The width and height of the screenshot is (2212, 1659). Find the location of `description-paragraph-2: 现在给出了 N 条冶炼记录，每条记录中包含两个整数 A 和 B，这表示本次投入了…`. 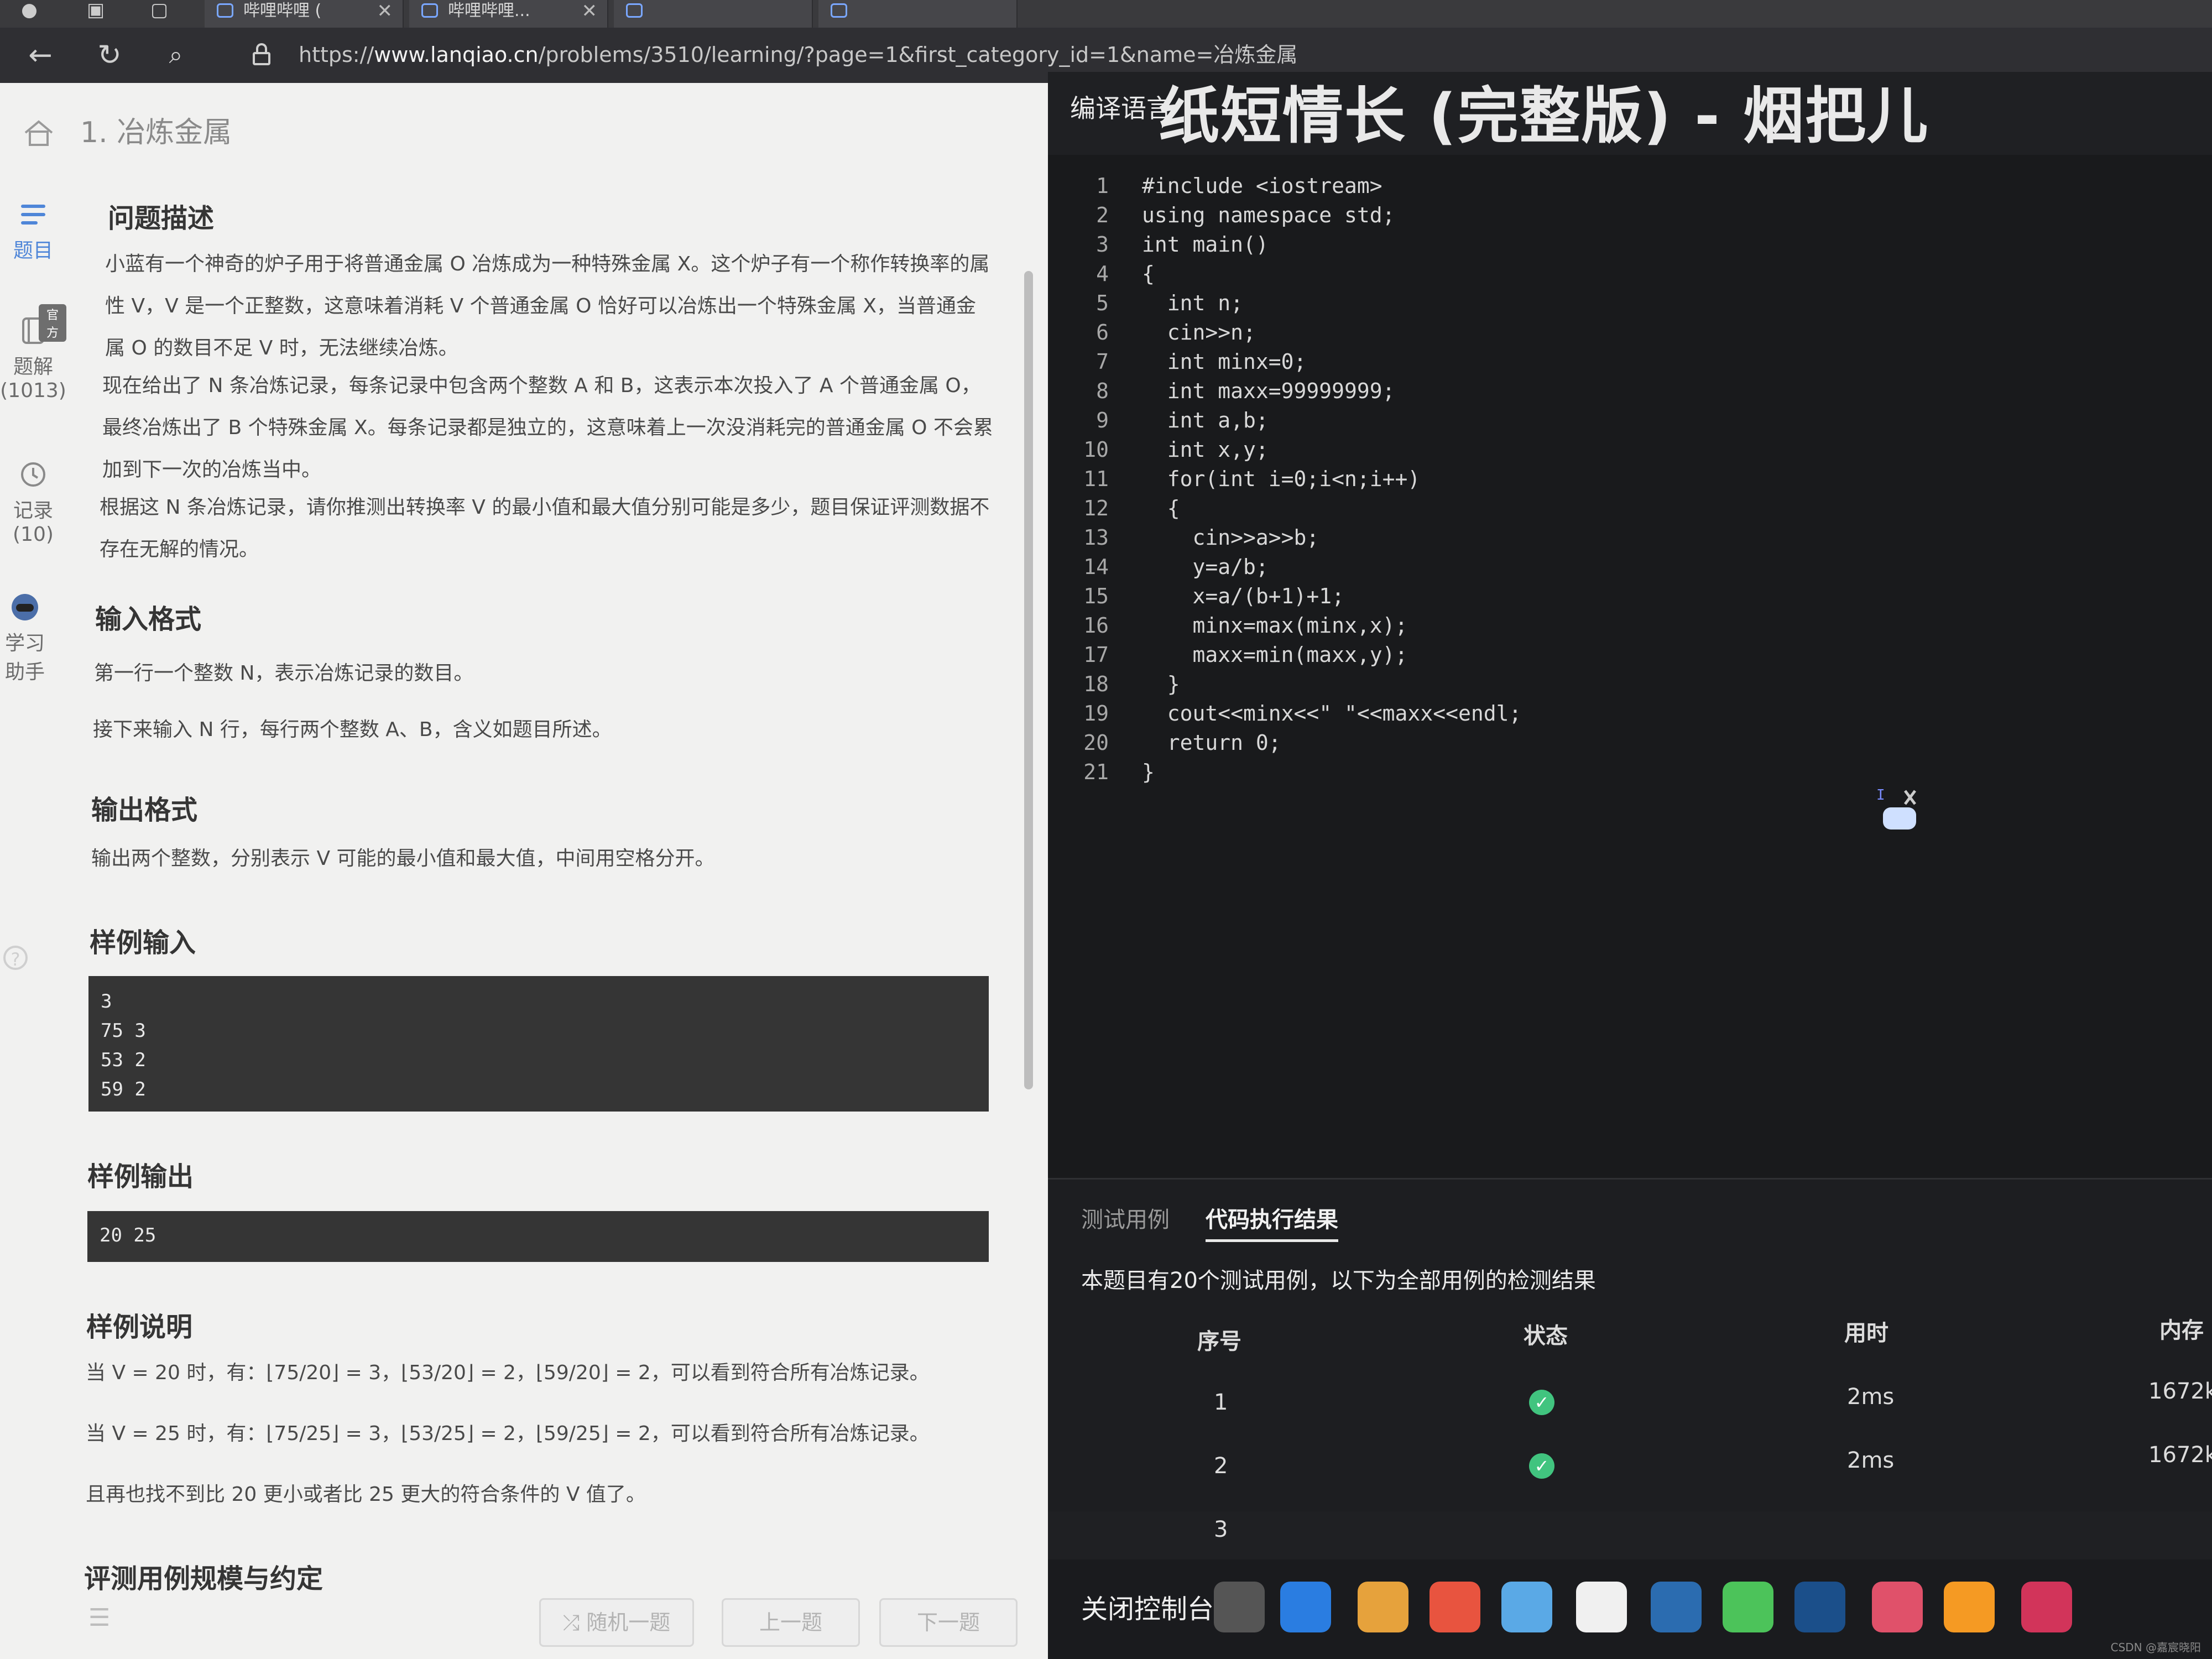

description-paragraph-2: 现在给出了 N 条冶炼记录，每条记录中包含两个整数 A 和 B，这表示本次投入了… is located at coordinates (547, 428).